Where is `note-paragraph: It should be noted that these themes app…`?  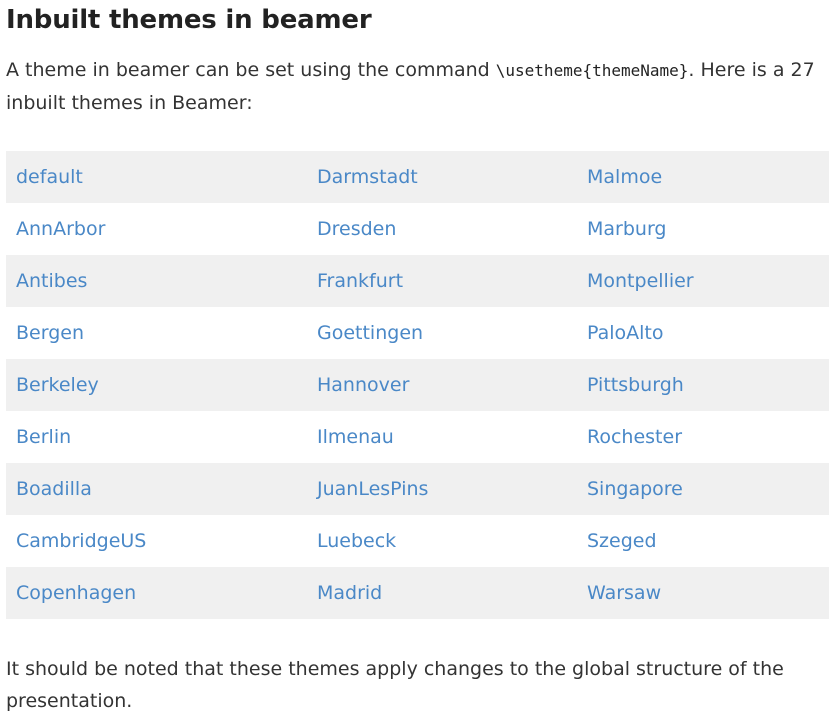 note-paragraph: It should be noted that these themes app… is located at coordinates (395, 685).